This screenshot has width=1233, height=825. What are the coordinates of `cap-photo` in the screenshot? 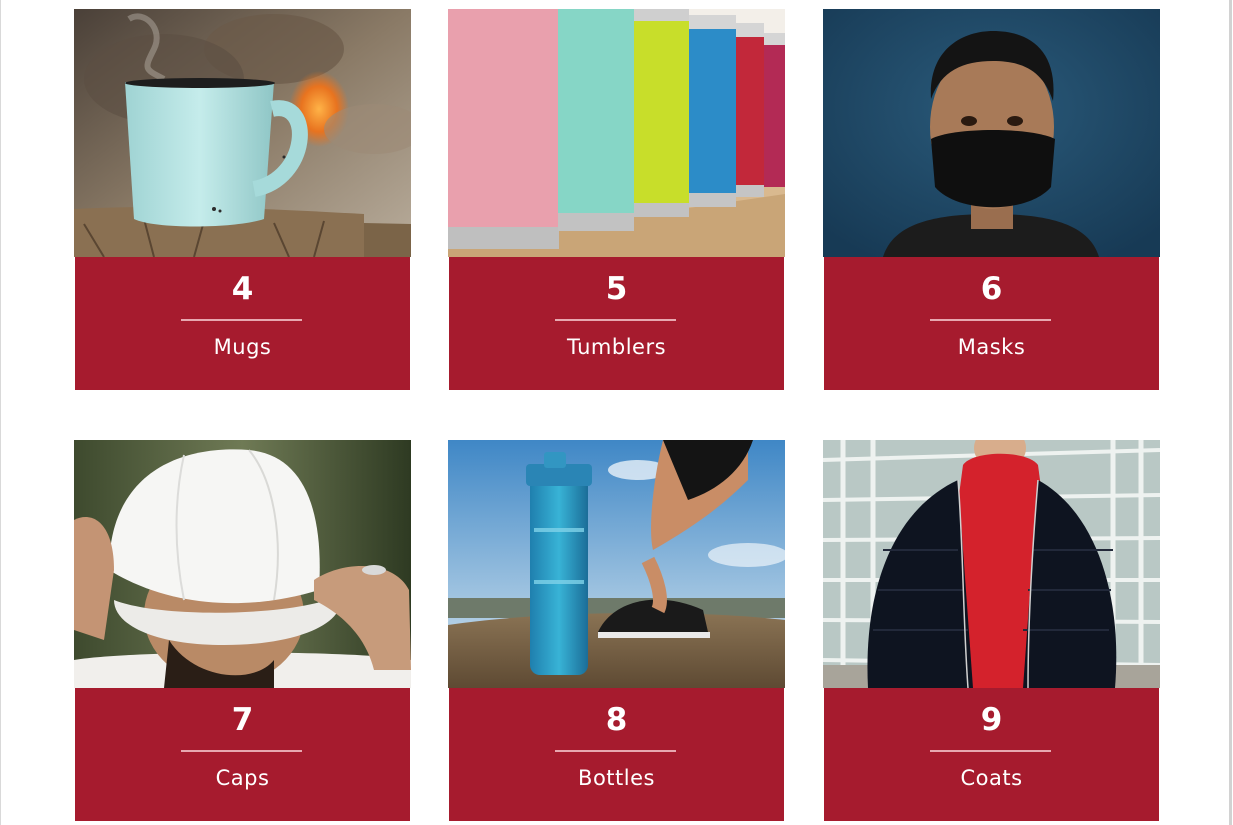 It's located at (242, 564).